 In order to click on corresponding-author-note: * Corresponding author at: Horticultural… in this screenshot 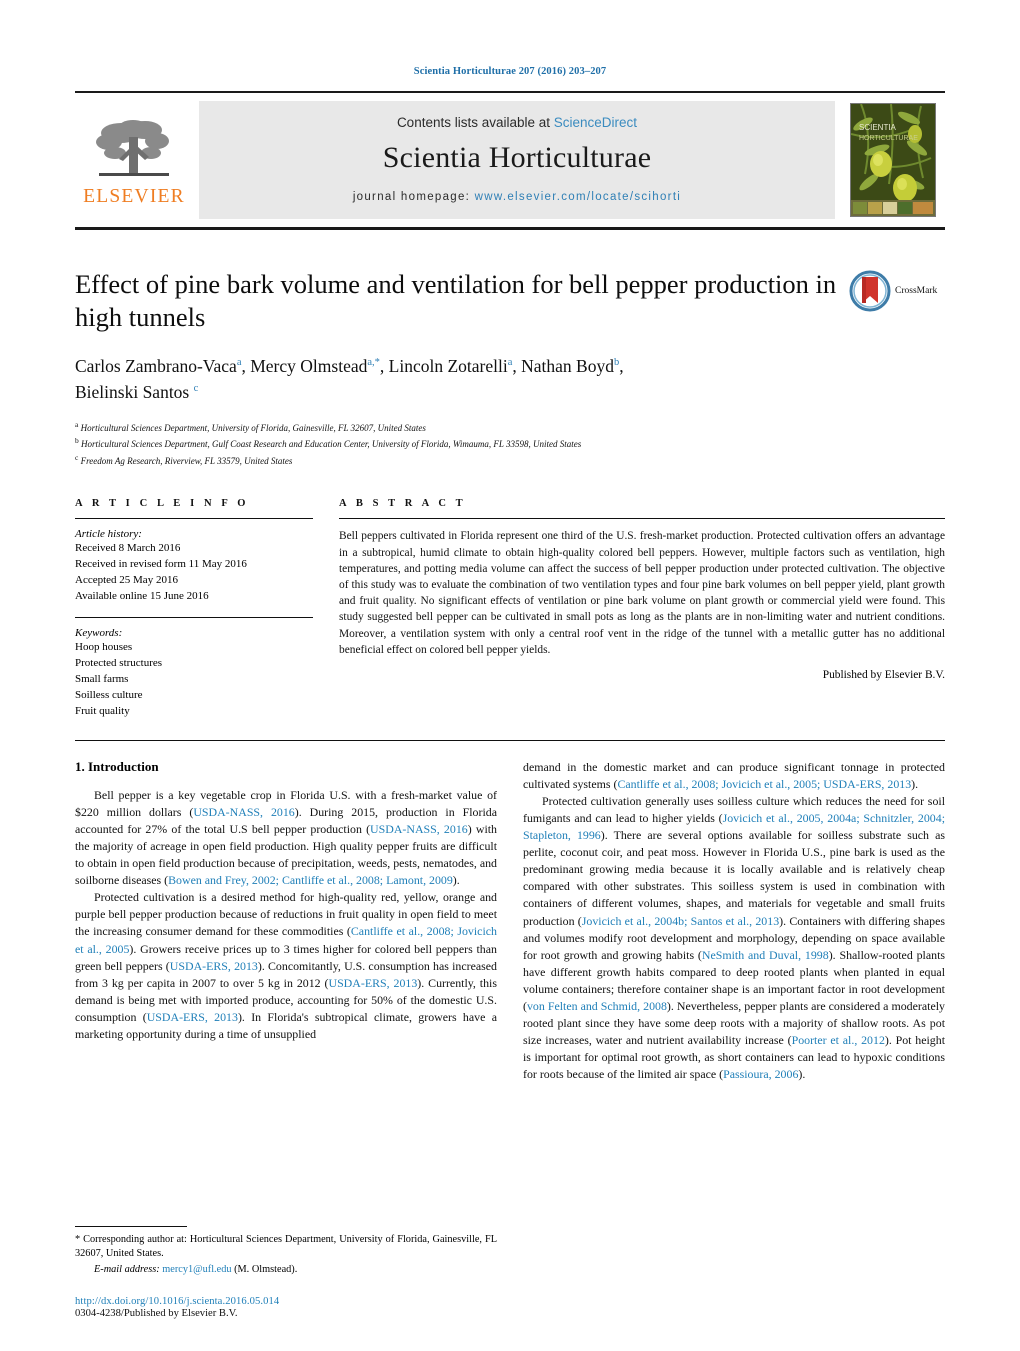, I will do `click(286, 1246)`.